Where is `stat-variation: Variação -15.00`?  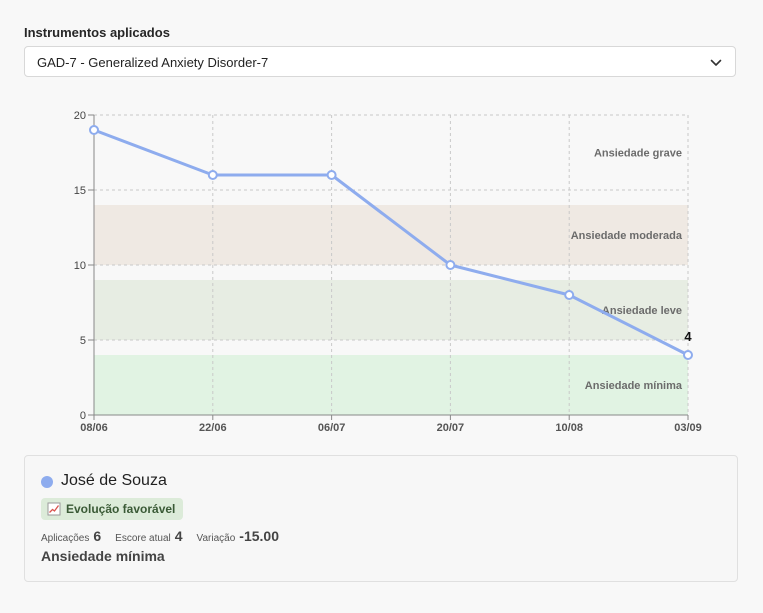 stat-variation: Variação -15.00 is located at coordinates (238, 536).